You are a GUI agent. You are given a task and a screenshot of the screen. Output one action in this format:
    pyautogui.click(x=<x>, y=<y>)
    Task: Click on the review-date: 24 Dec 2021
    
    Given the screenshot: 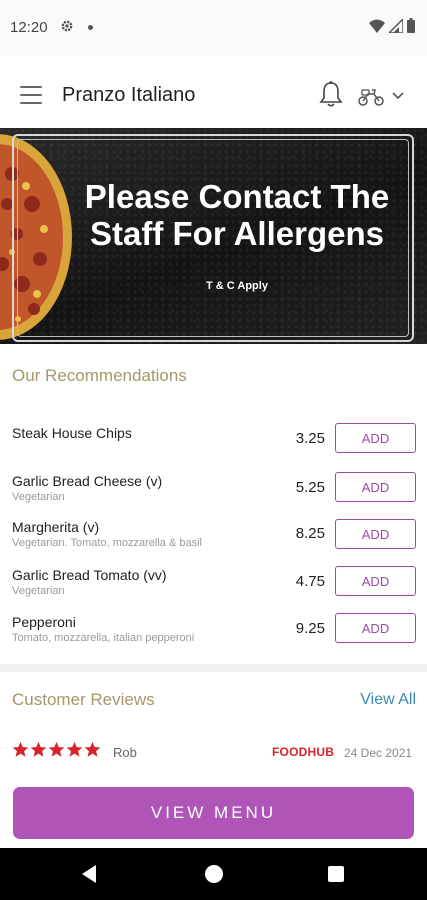 What is the action you would take?
    pyautogui.click(x=378, y=753)
    